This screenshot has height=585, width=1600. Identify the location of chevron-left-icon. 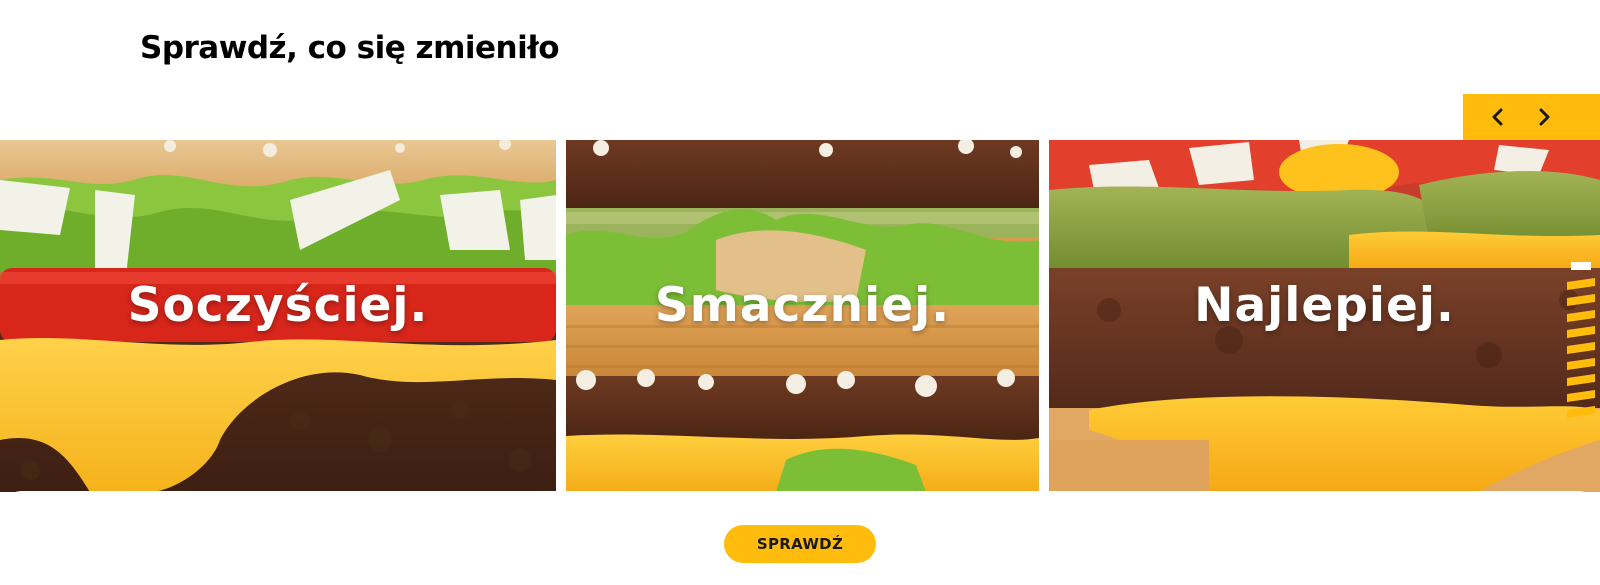
(1497, 117).